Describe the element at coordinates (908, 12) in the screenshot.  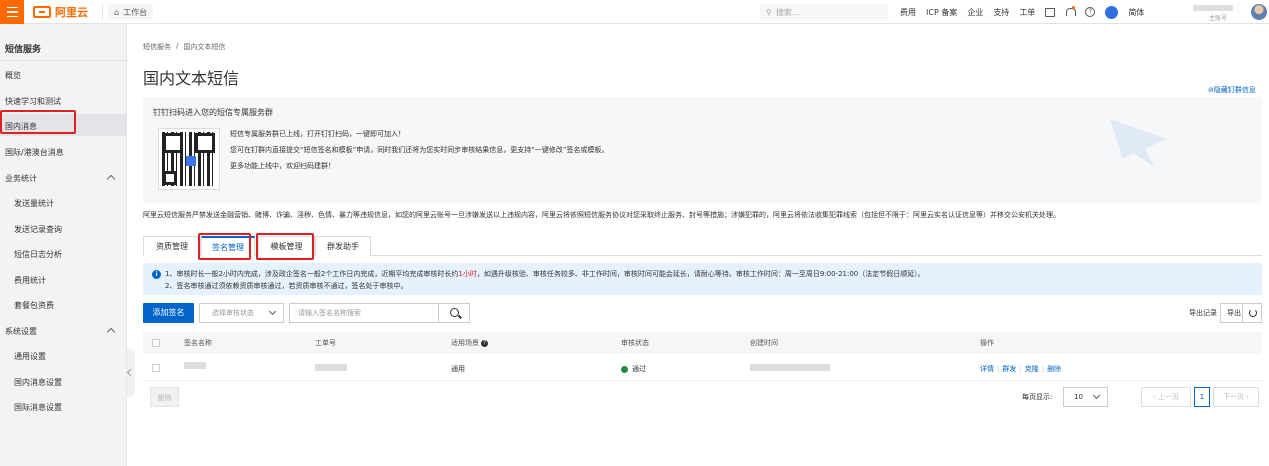
I see `nav-fee: 费用` at that location.